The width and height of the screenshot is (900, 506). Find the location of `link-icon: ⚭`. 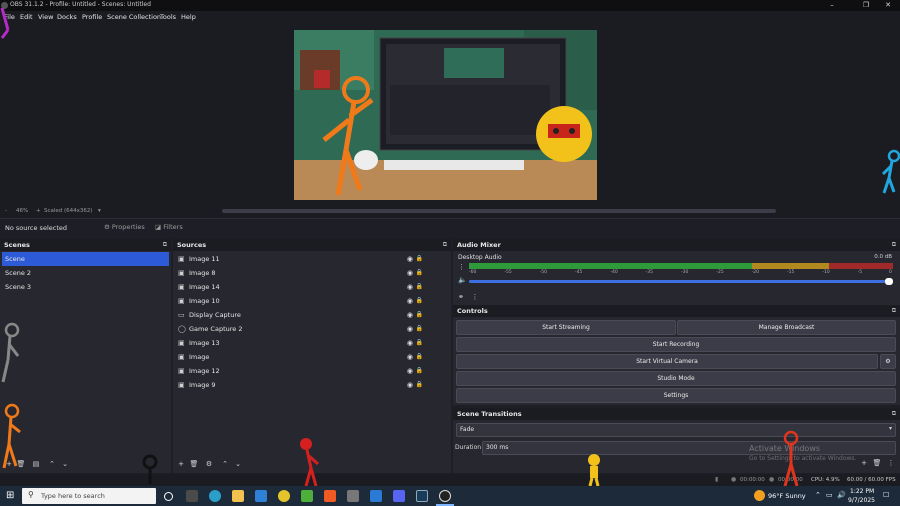

link-icon: ⚭ is located at coordinates (461, 297).